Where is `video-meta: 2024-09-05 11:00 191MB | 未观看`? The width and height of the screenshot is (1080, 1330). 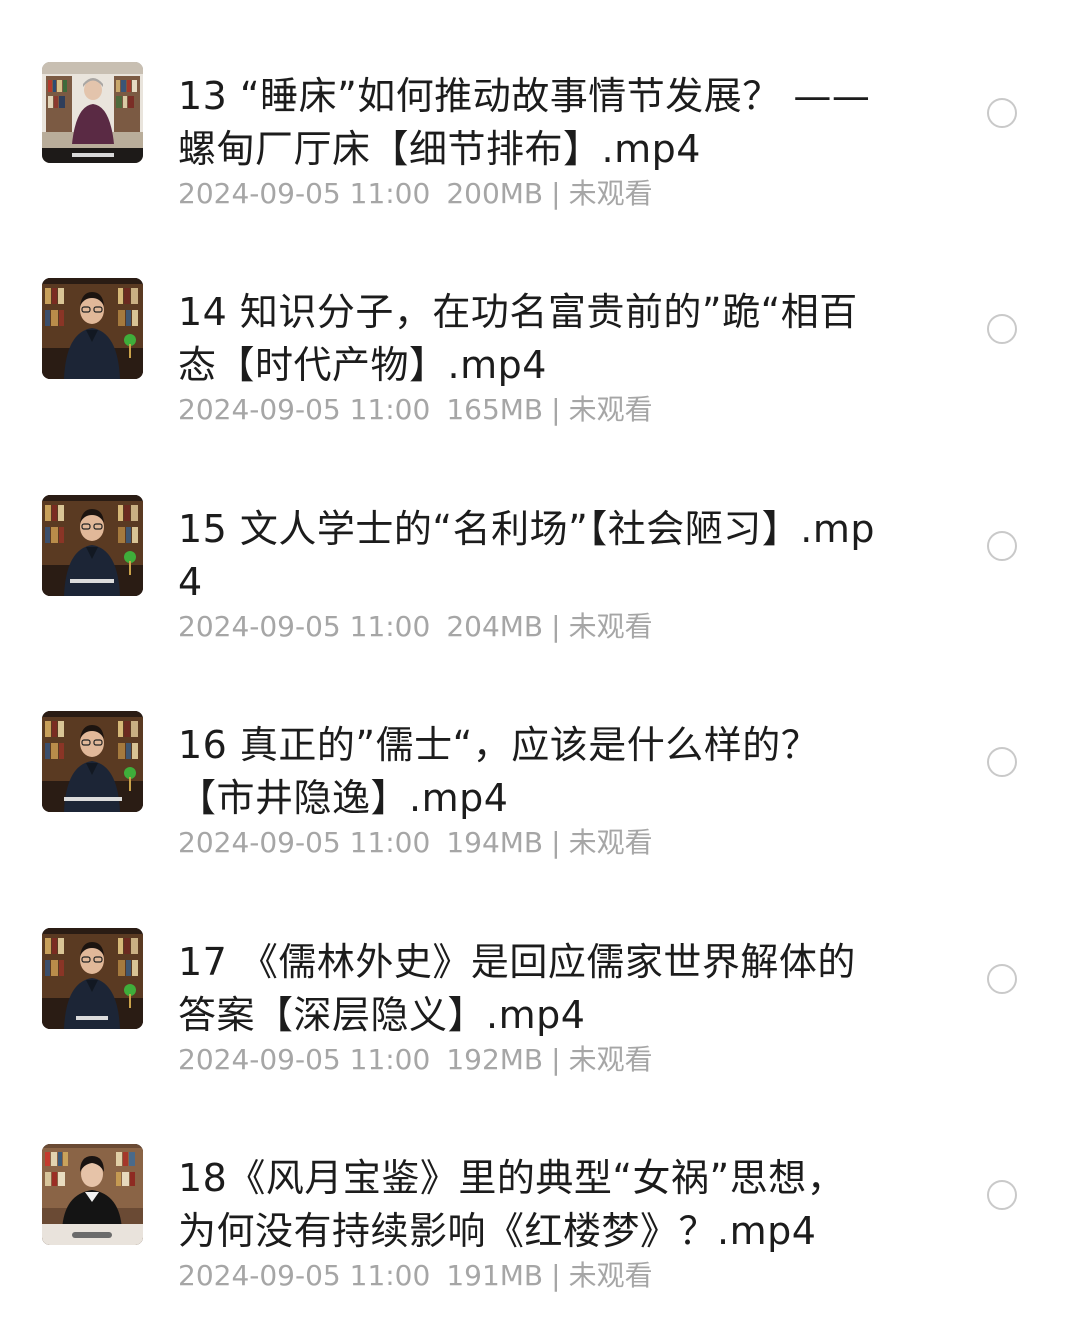 video-meta: 2024-09-05 11:00 191MB | 未观看 is located at coordinates (415, 1276).